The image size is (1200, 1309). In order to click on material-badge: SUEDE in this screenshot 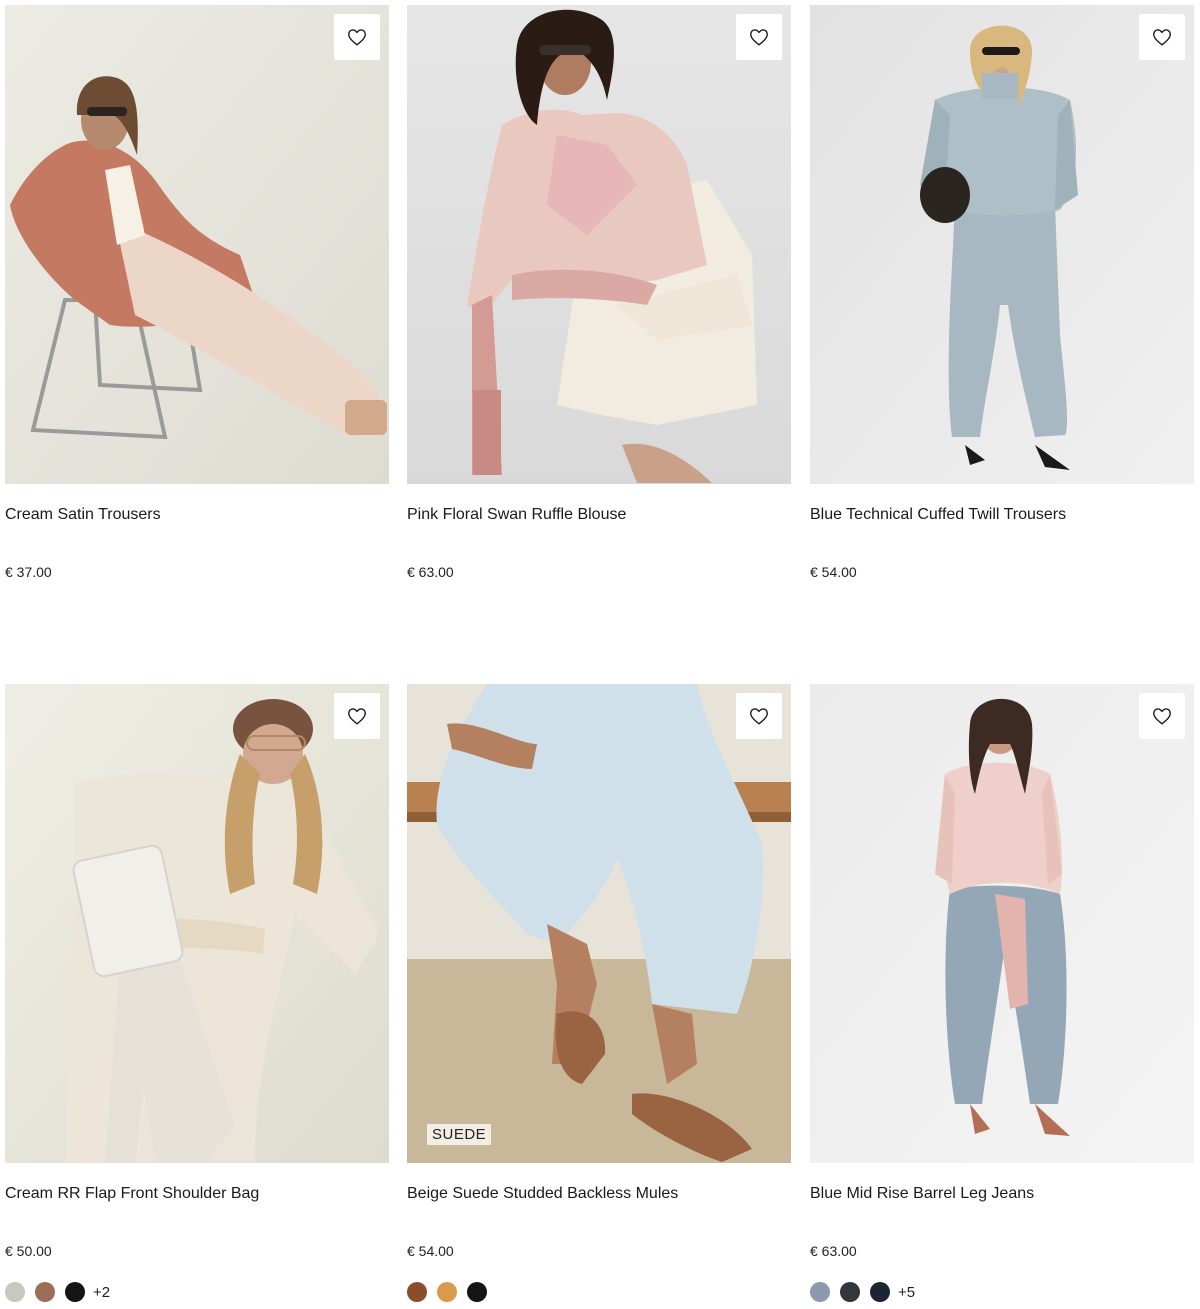, I will do `click(459, 1134)`.